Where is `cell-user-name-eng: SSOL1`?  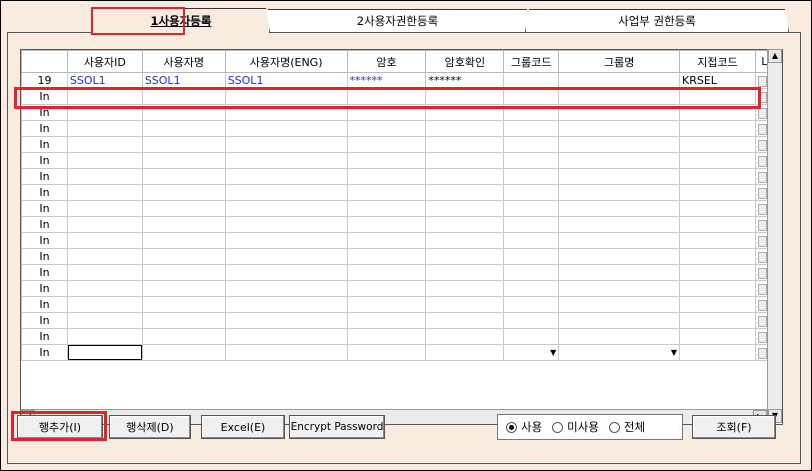
cell-user-name-eng: SSOL1 is located at coordinates (286, 80).